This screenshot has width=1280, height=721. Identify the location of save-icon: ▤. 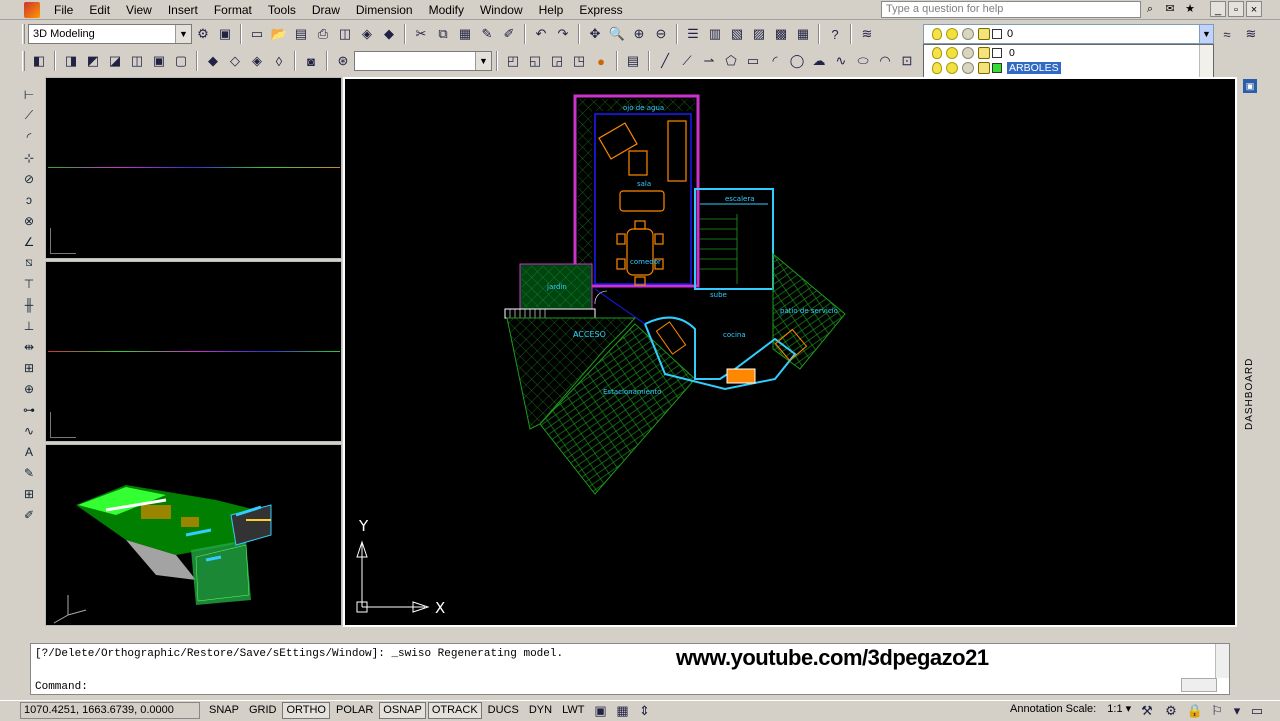
(301, 34).